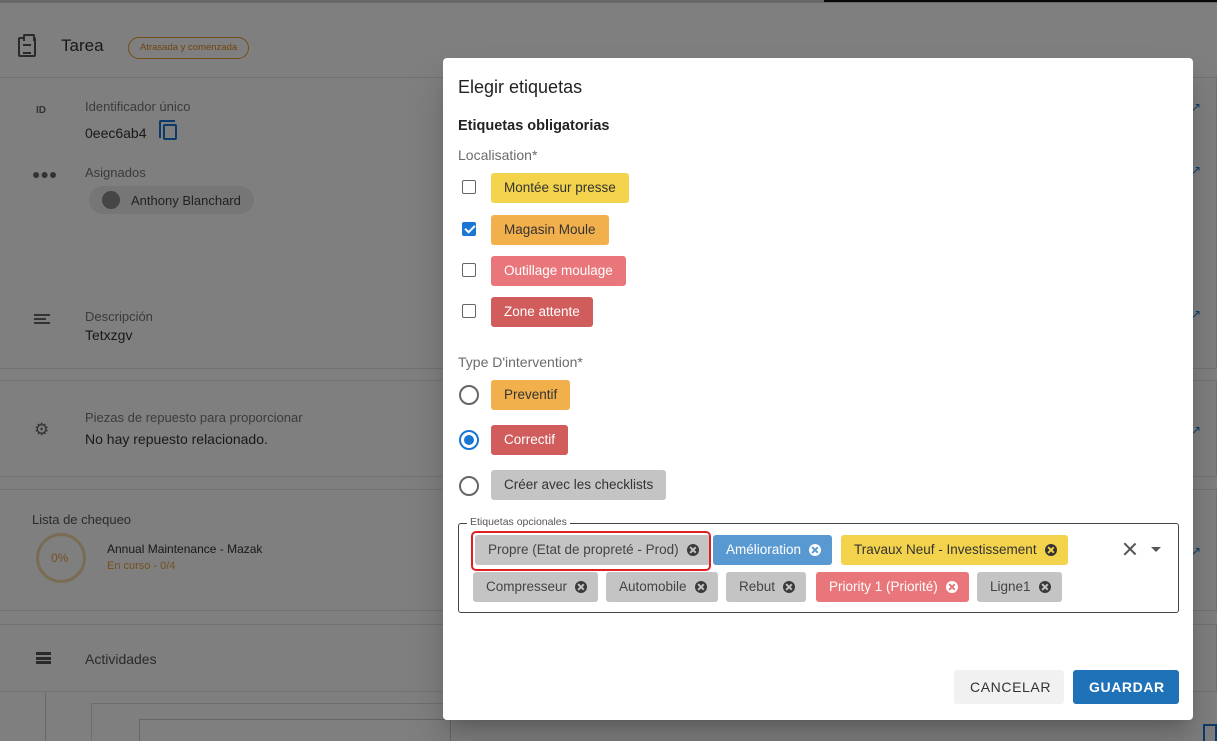 The height and width of the screenshot is (741, 1217). I want to click on tag-preventif: Preventif, so click(531, 395).